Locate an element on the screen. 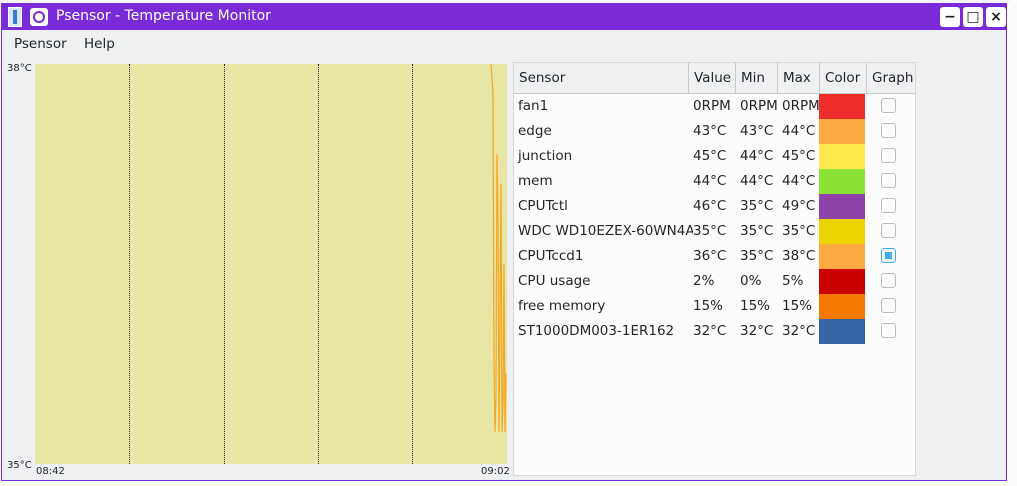 The height and width of the screenshot is (486, 1017). close-button: × is located at coordinates (996, 17).